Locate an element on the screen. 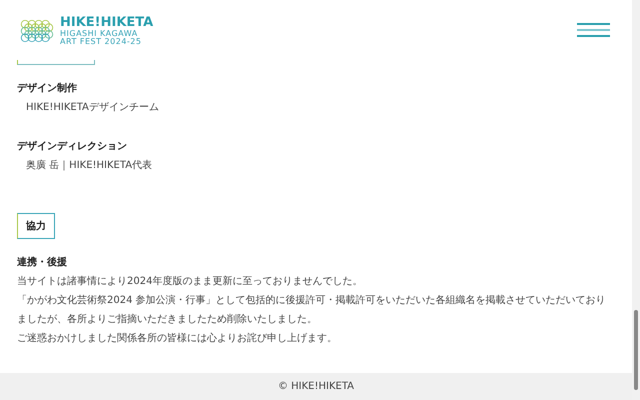 The height and width of the screenshot is (400, 640). cooperation-heading: 連携・後援 is located at coordinates (42, 263).